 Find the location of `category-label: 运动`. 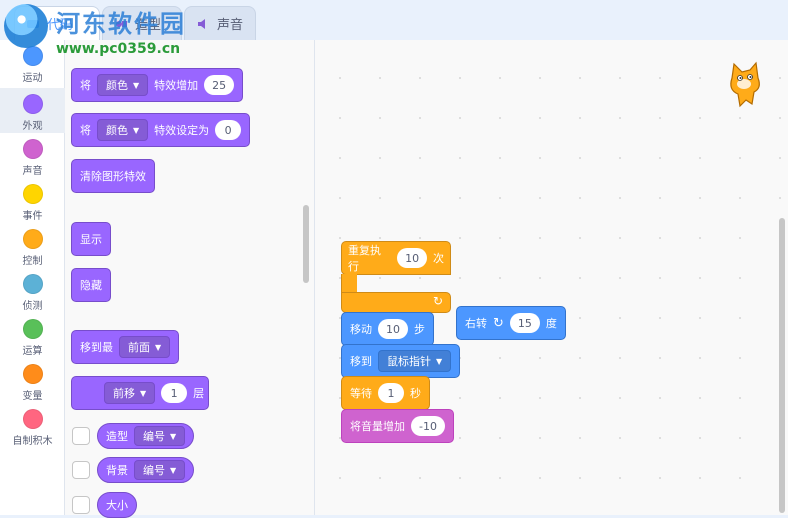

category-label: 运动 is located at coordinates (32, 78).